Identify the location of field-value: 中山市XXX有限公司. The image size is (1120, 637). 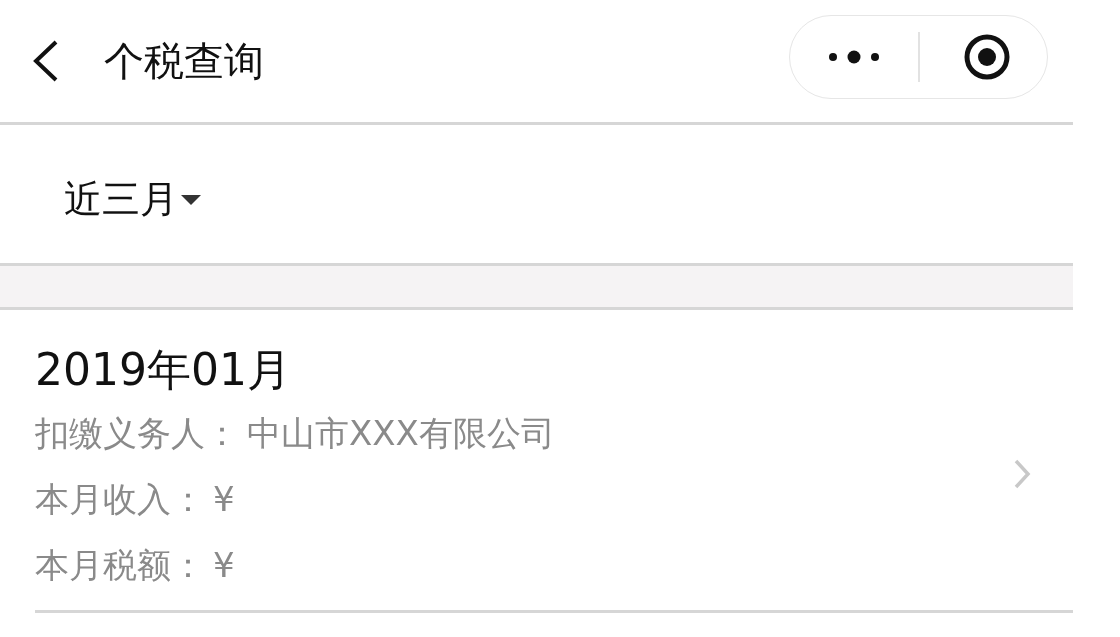
(401, 433).